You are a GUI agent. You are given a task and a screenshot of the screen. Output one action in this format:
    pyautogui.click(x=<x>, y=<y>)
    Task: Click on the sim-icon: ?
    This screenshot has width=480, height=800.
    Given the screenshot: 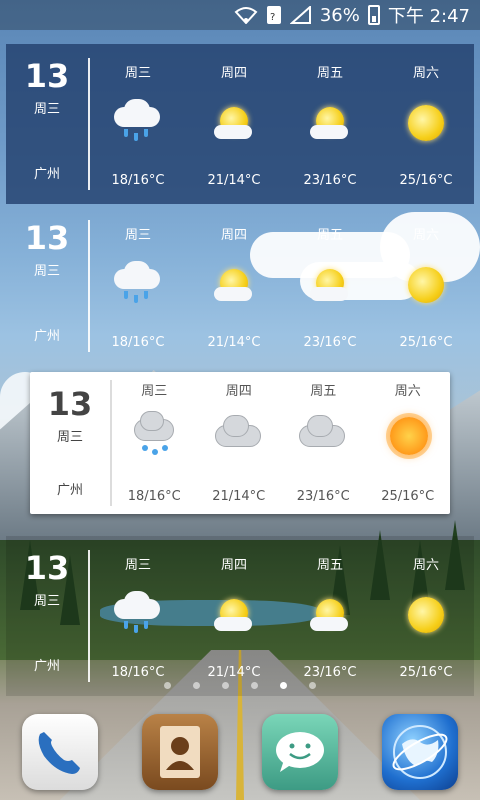 What is the action you would take?
    pyautogui.click(x=274, y=15)
    